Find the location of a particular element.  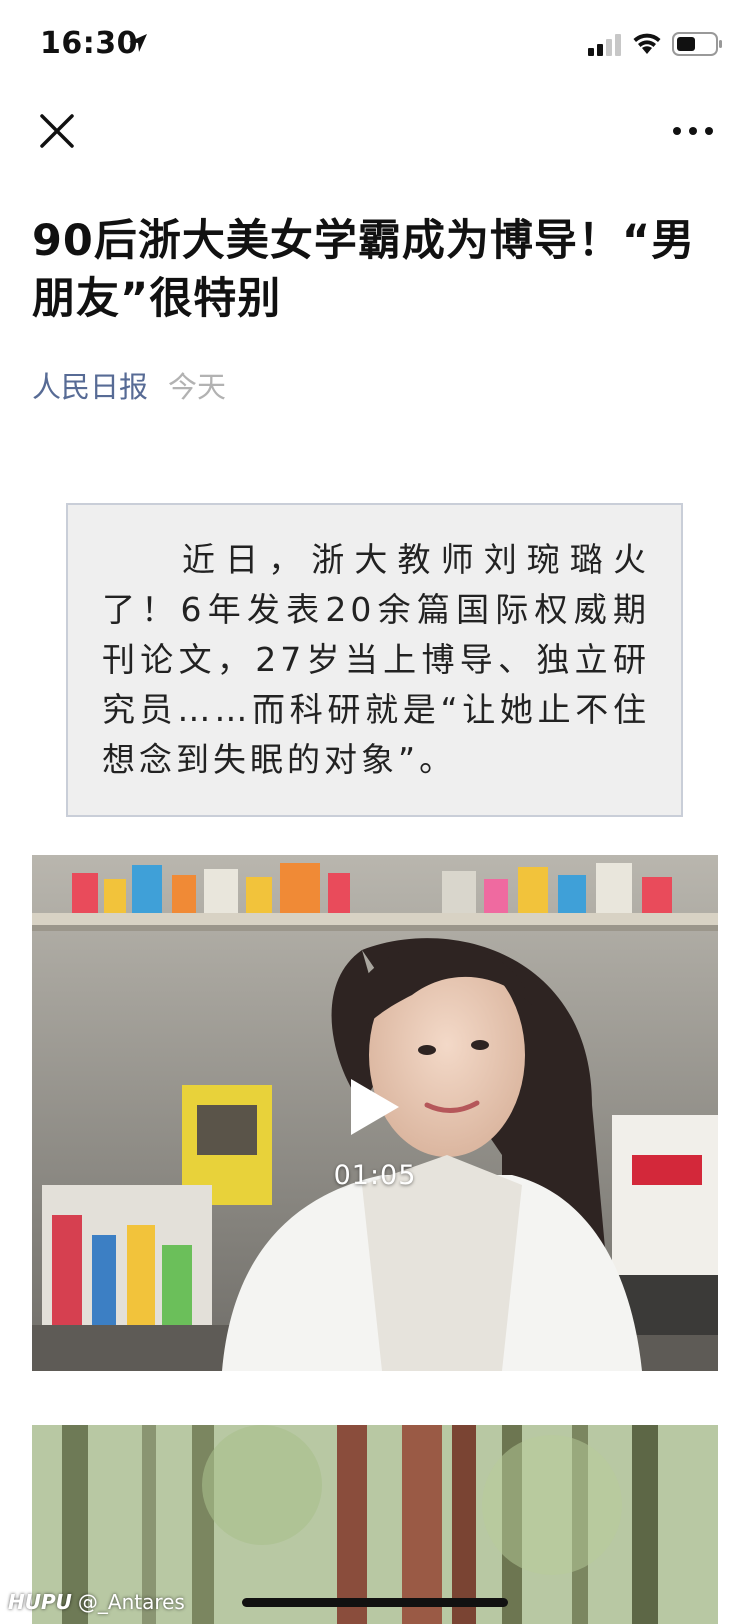

watermark-brand: HUPU is located at coordinates (40, 1602).